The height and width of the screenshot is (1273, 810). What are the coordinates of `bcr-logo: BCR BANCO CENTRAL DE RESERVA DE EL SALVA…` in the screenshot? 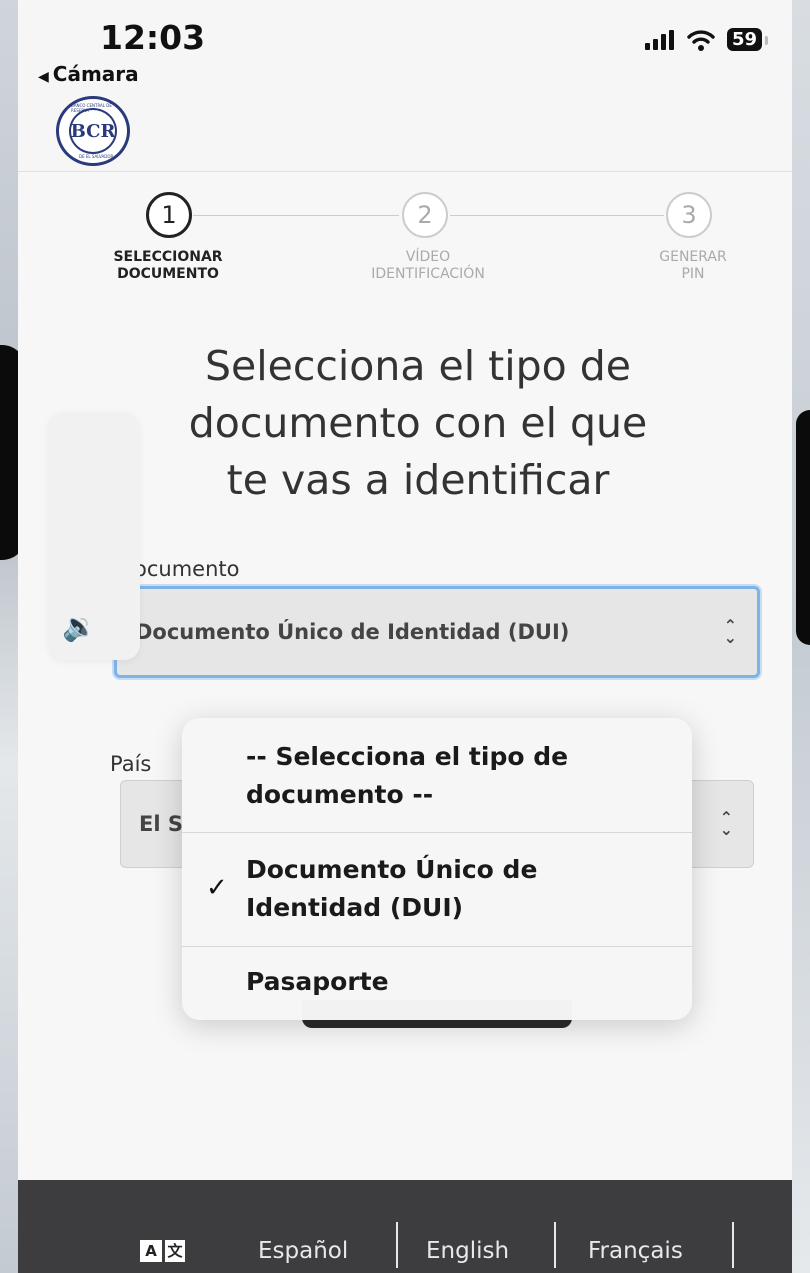 It's located at (93, 131).